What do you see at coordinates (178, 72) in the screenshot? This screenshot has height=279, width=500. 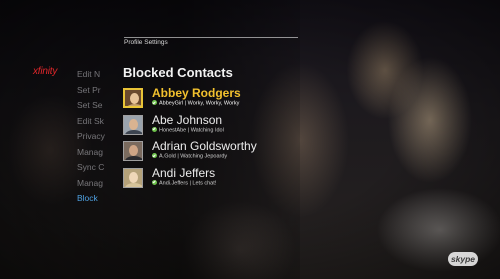 I see `page-title: Blocked Contacts` at bounding box center [178, 72].